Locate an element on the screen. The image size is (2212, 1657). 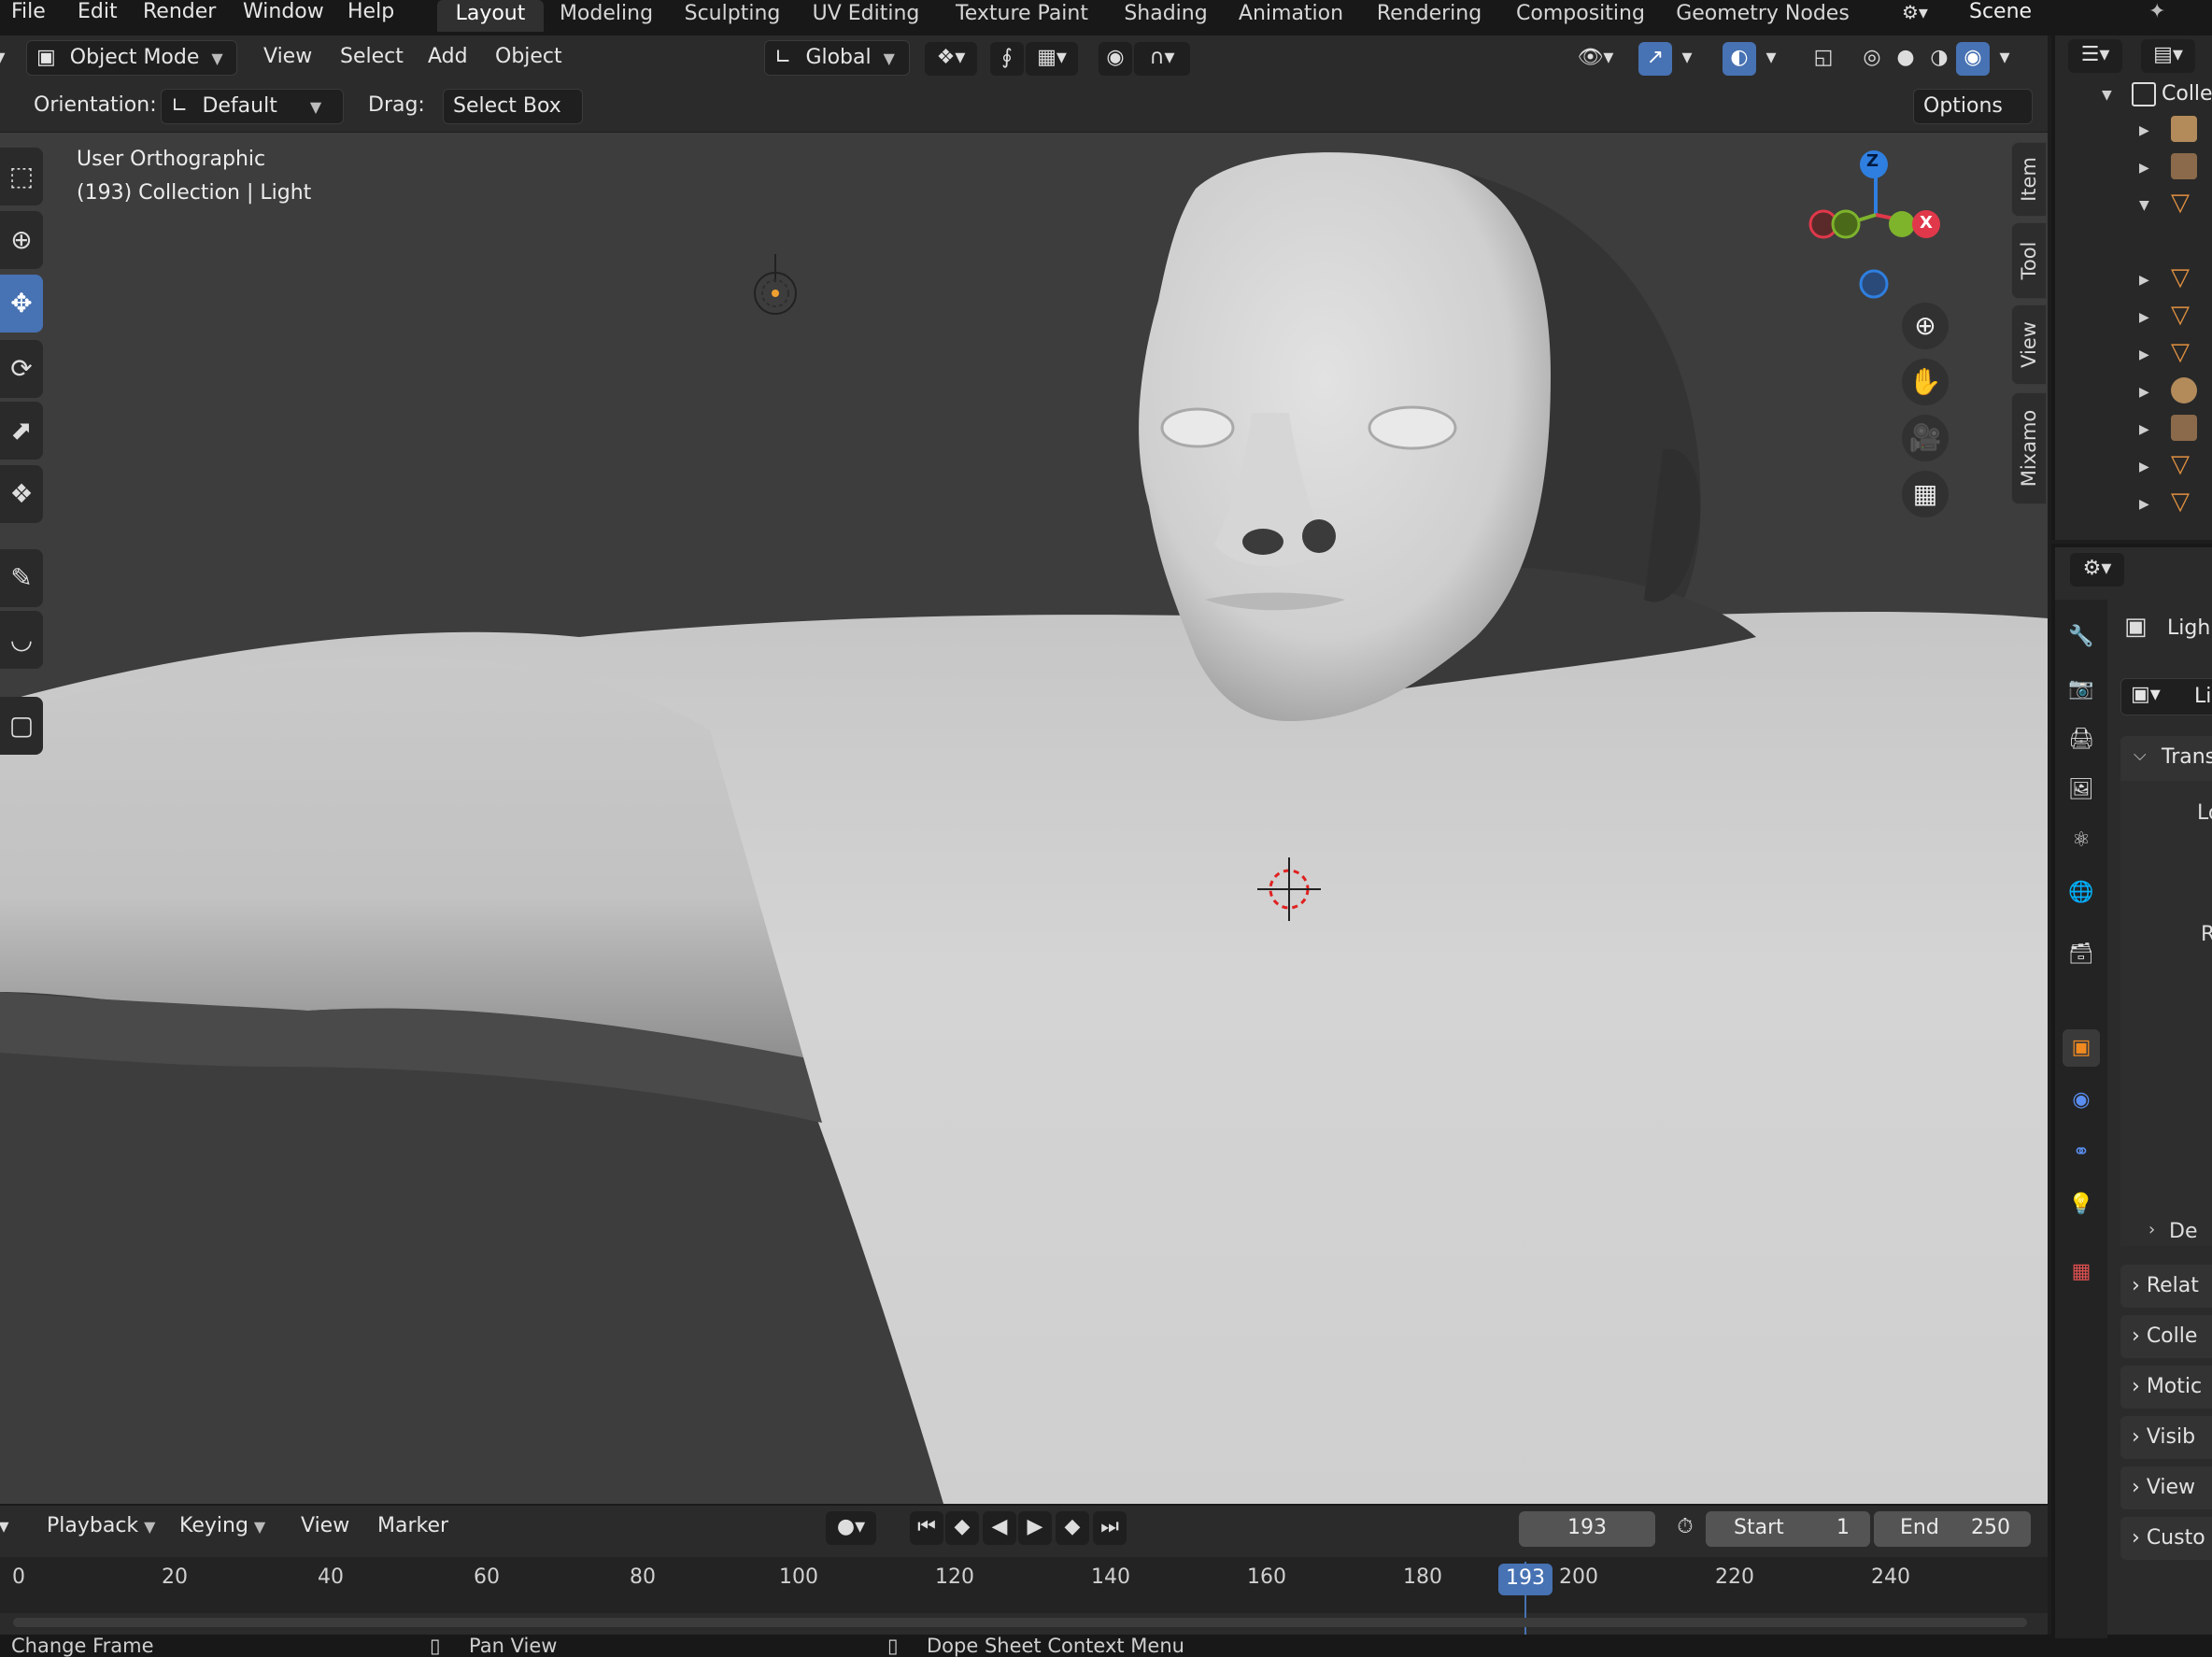
move-tool-icon: ✥ is located at coordinates (21, 304).